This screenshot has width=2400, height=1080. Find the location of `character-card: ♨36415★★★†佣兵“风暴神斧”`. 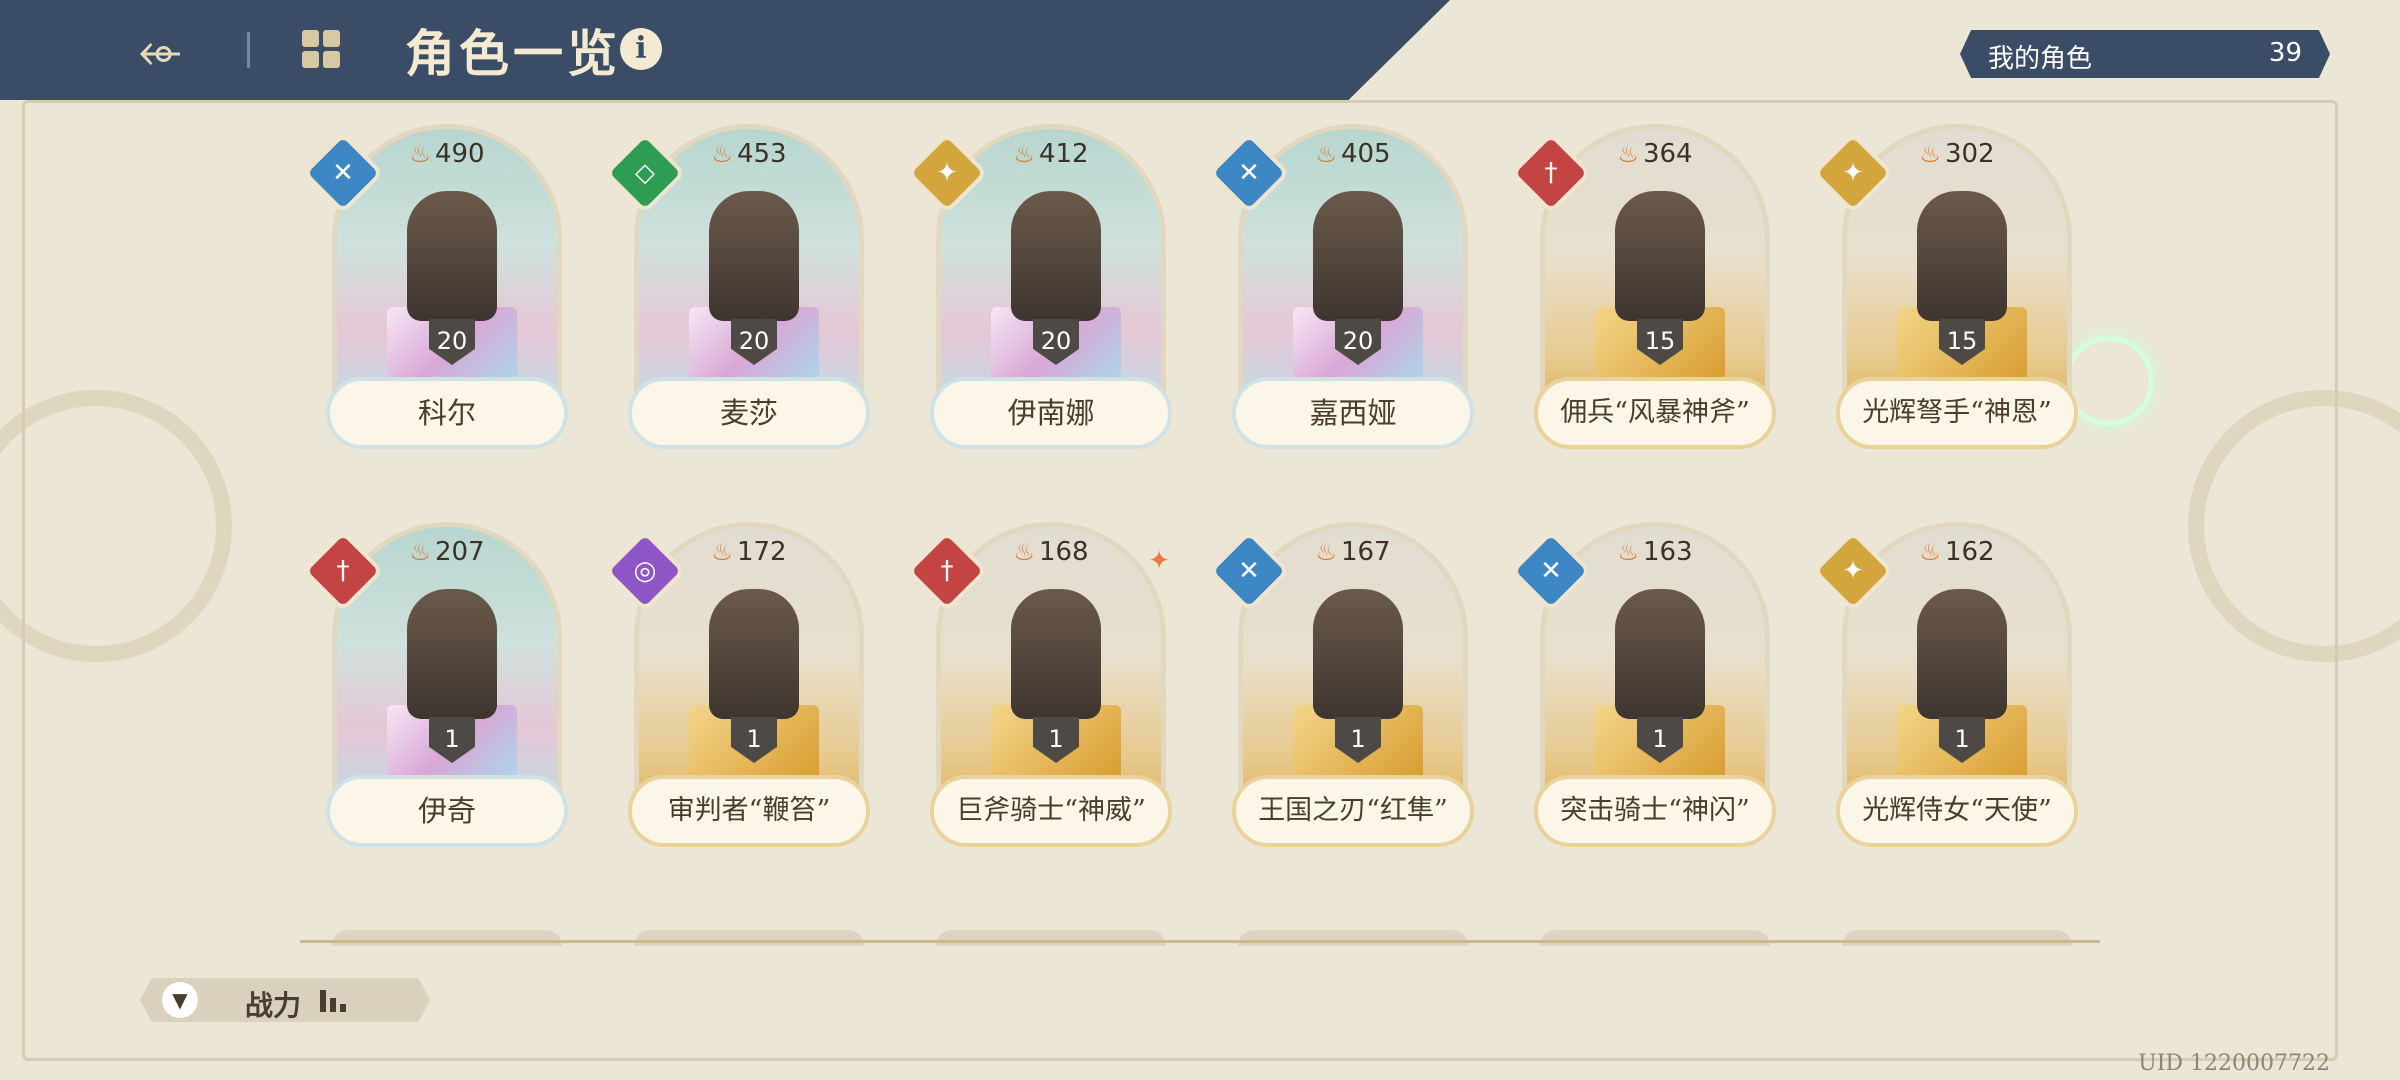

character-card: ♨36415★★★†佣兵“风暴神斧” is located at coordinates (1642, 289).